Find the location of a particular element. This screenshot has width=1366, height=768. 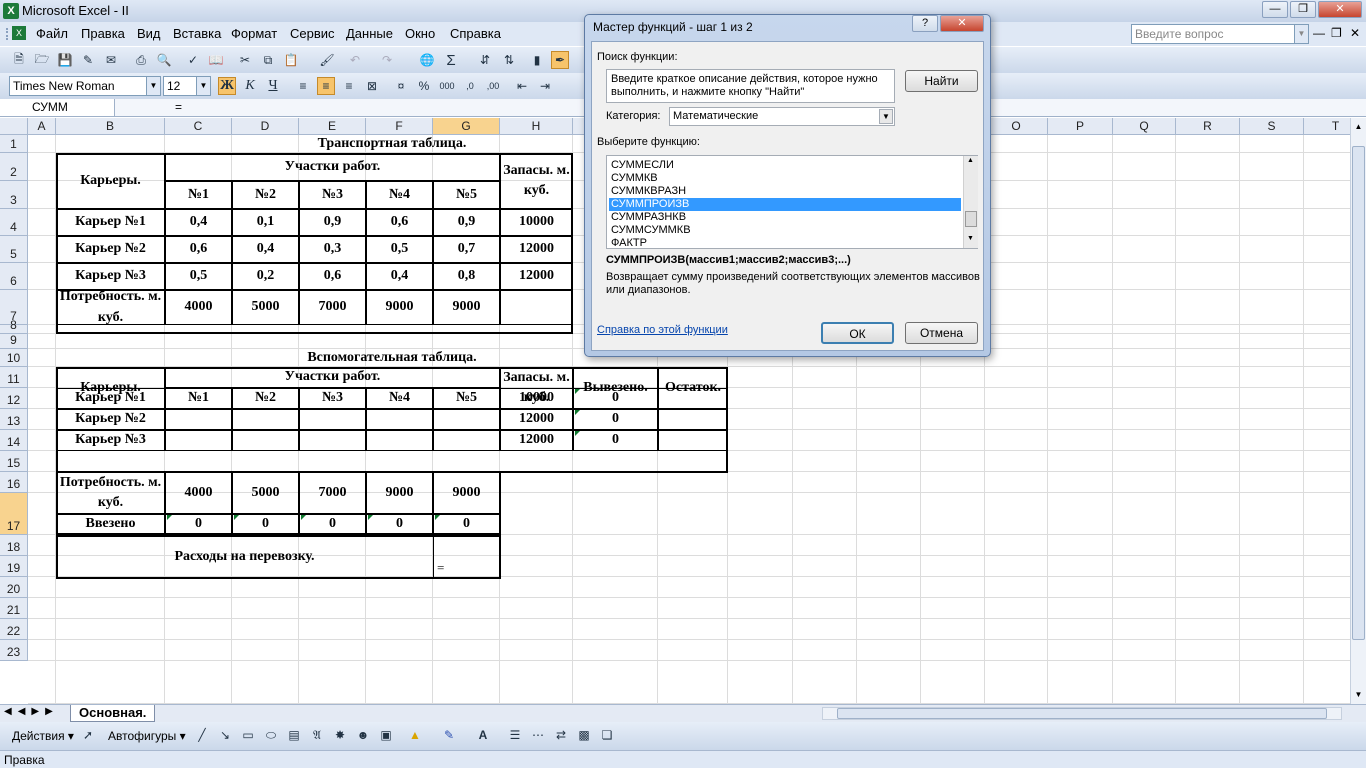

decrease-indent-icon: ⇤ is located at coordinates (522, 86).